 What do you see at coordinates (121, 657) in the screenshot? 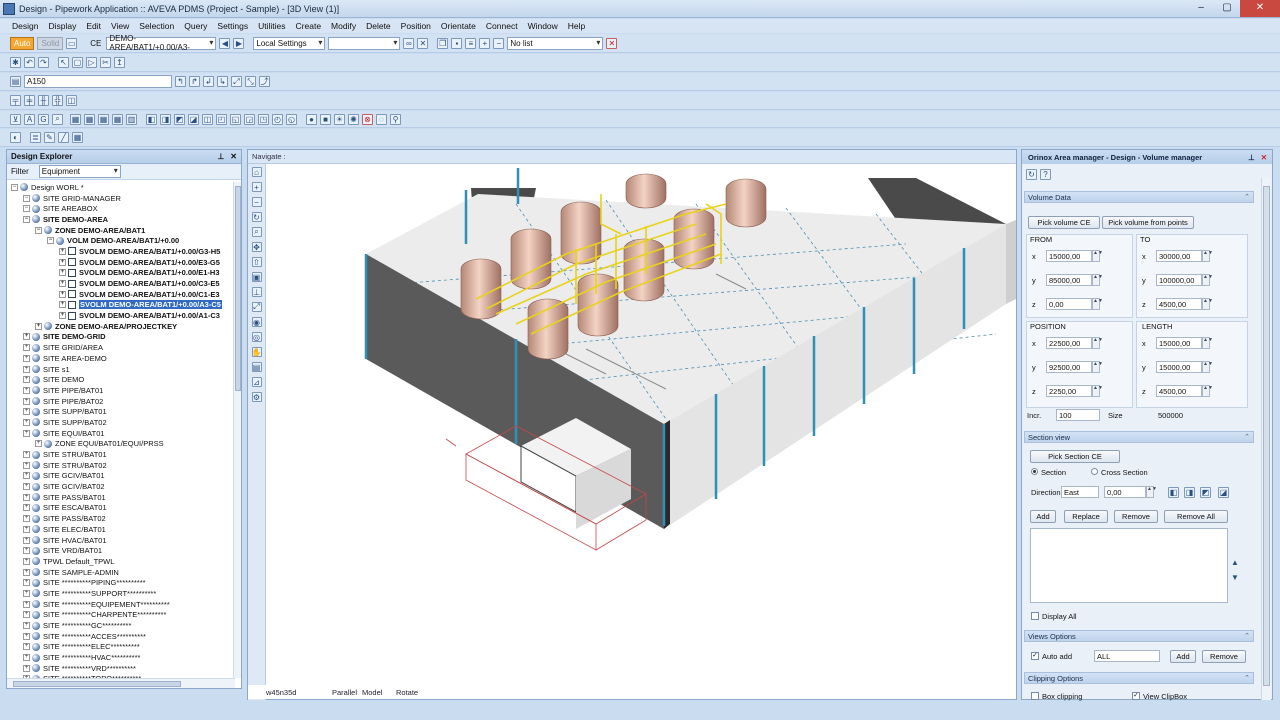
I see `tree-node: + SITE **********HVAC**********` at bounding box center [121, 657].